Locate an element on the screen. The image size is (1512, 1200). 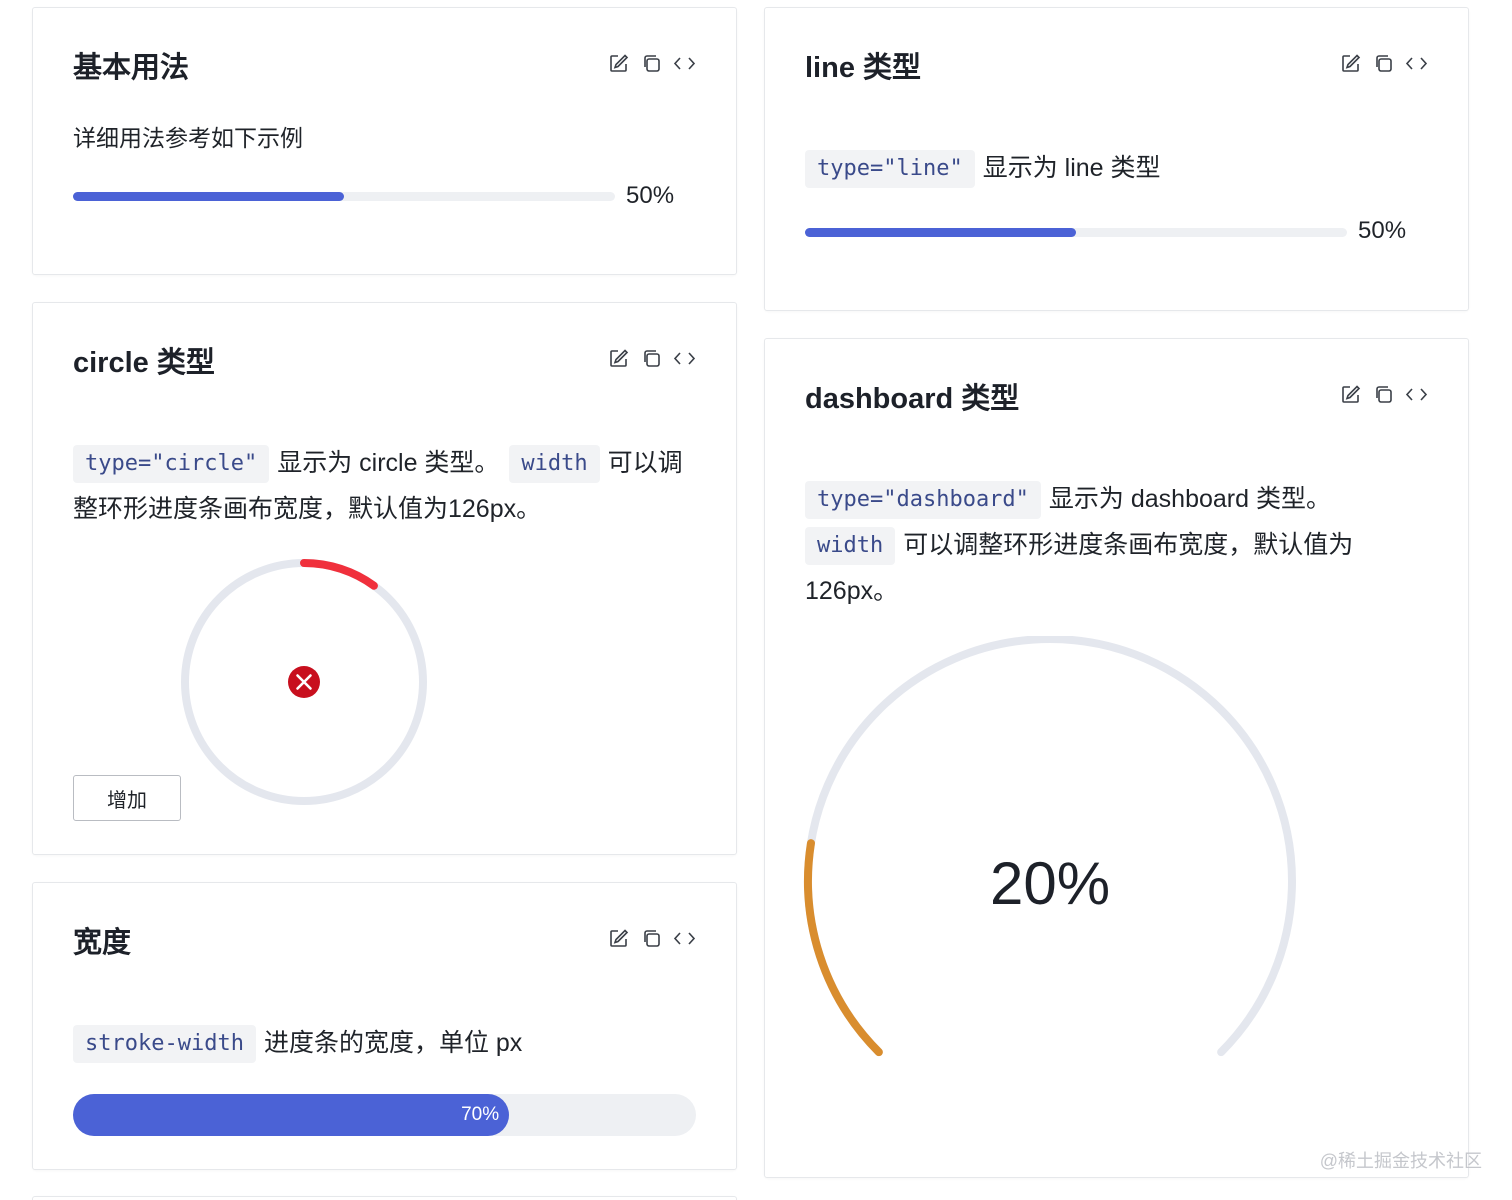
increase-button: 增加 is located at coordinates (127, 798).